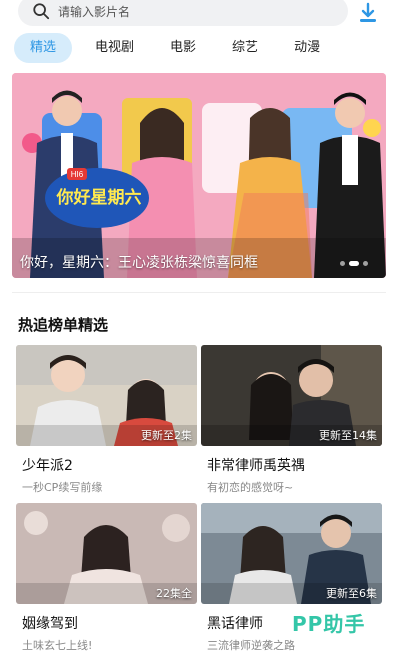 The height and width of the screenshot is (651, 401). Describe the element at coordinates (368, 13) in the screenshot. I see `download-icon` at that location.